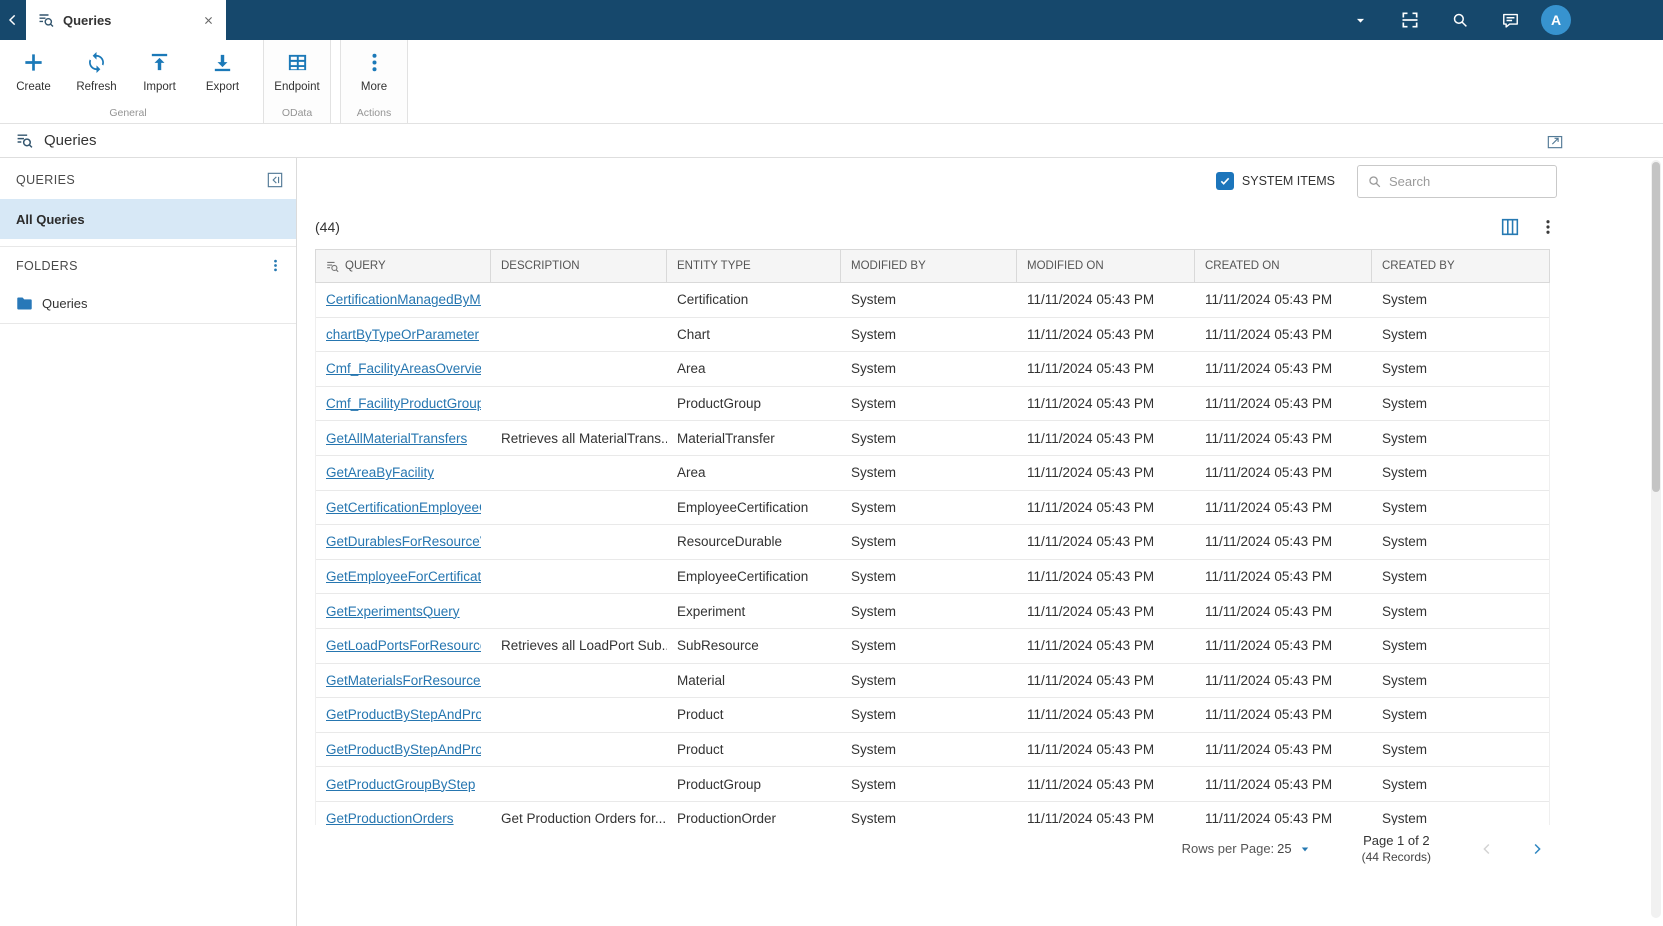  What do you see at coordinates (33, 62) in the screenshot?
I see `plus-icon` at bounding box center [33, 62].